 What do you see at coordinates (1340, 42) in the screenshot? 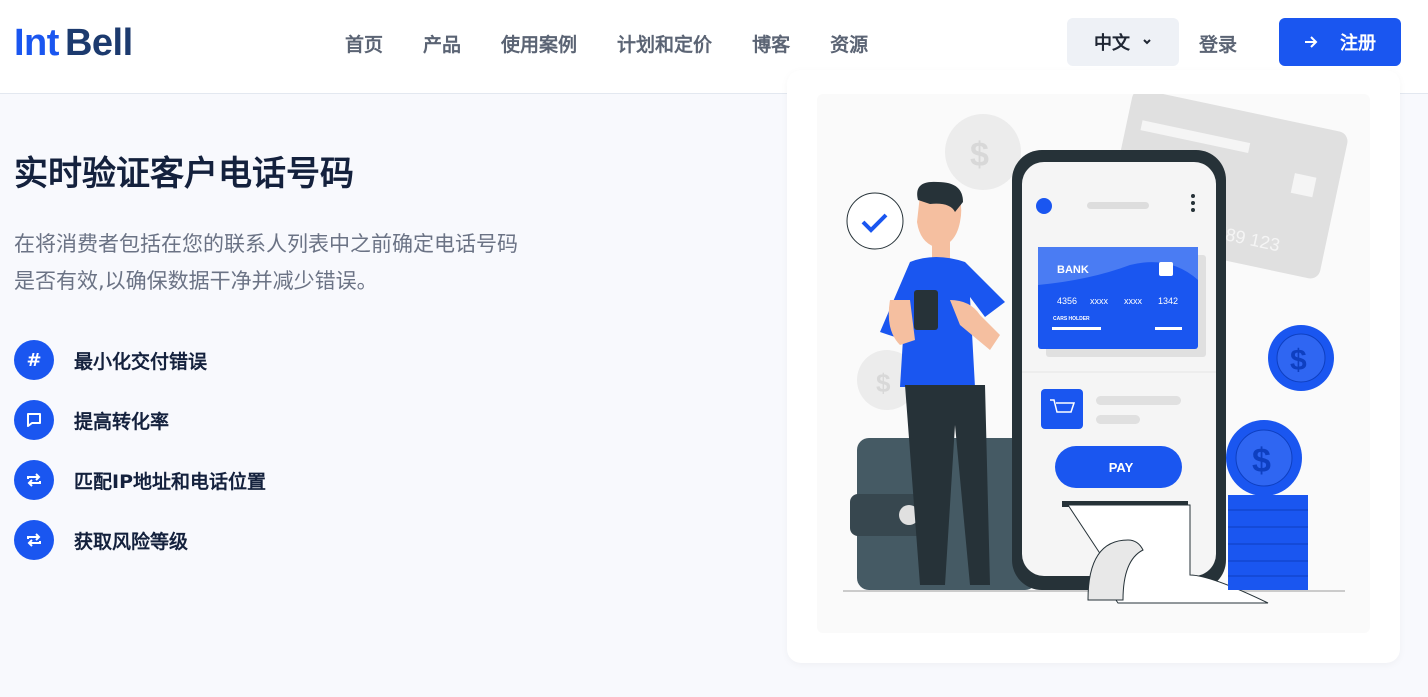
I see `signup-button: 注册` at bounding box center [1340, 42].